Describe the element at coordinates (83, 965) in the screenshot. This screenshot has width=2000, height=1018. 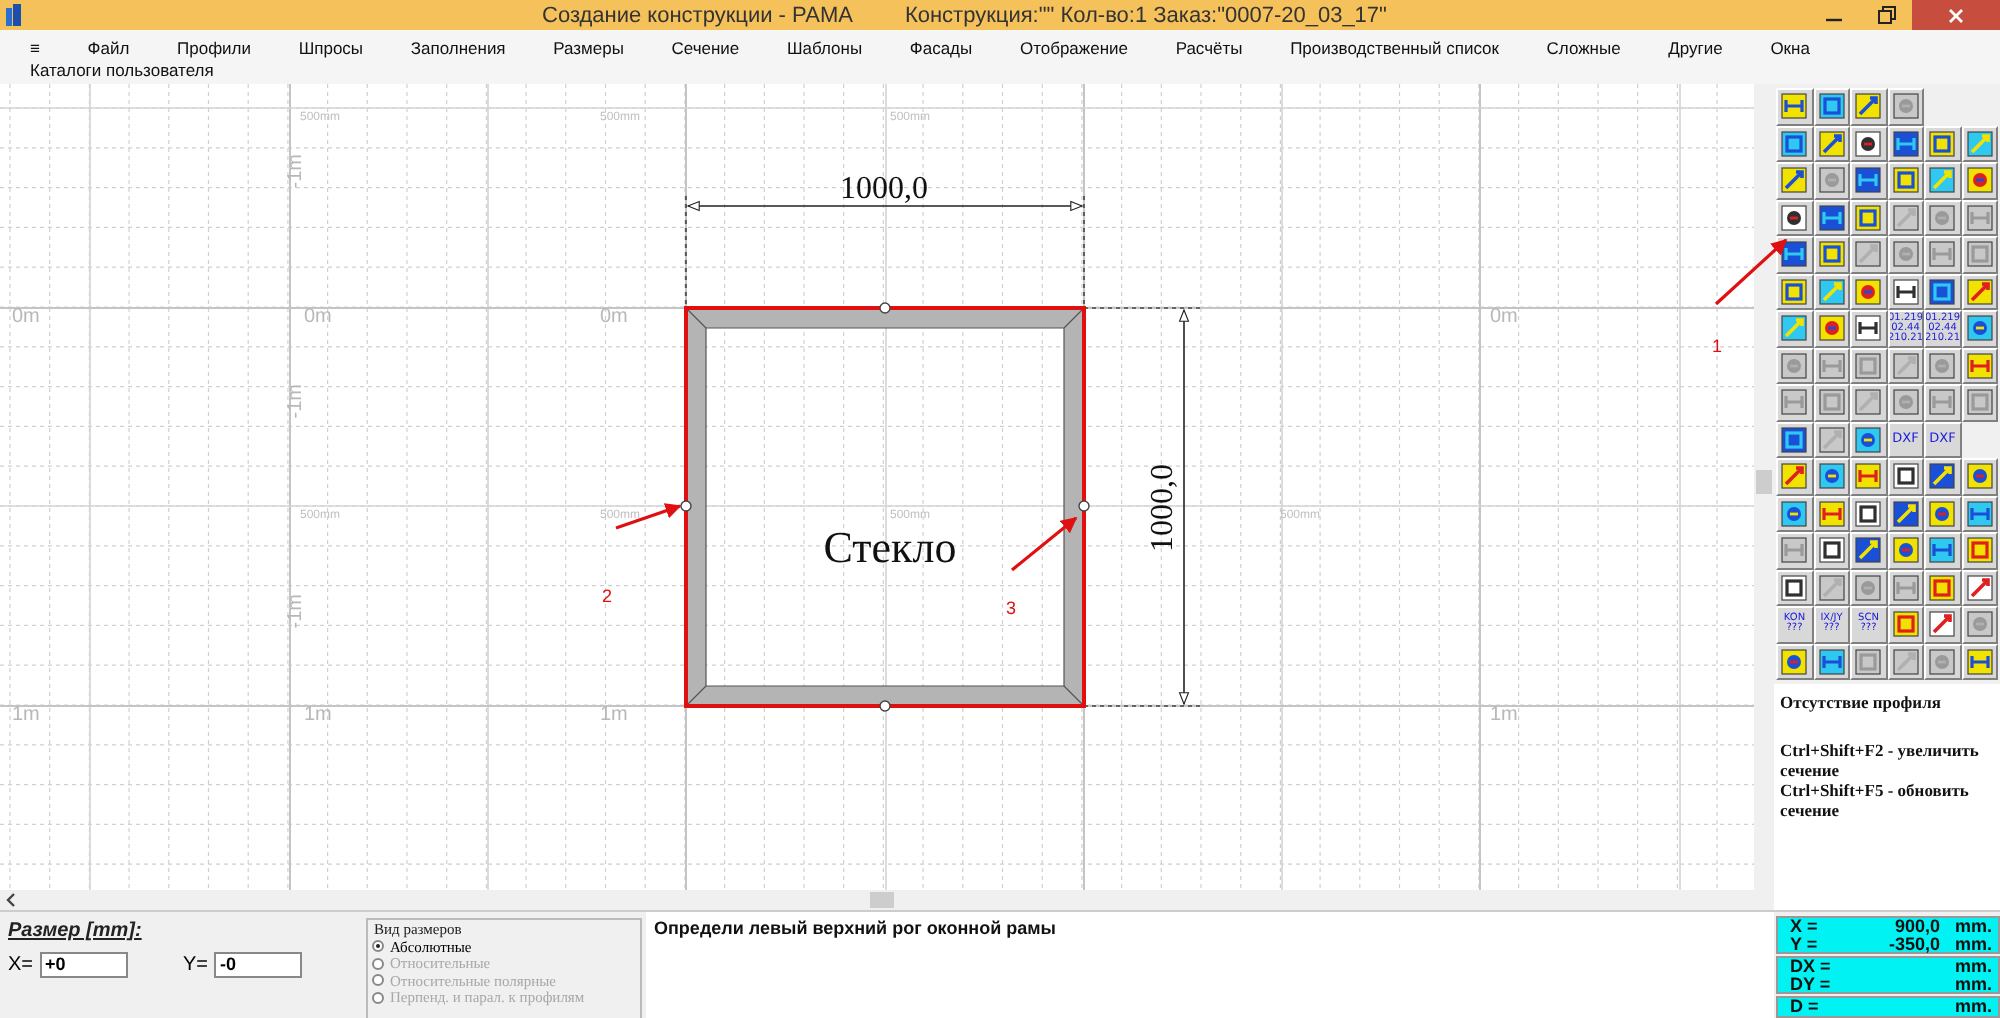
I see `x-input: +0` at that location.